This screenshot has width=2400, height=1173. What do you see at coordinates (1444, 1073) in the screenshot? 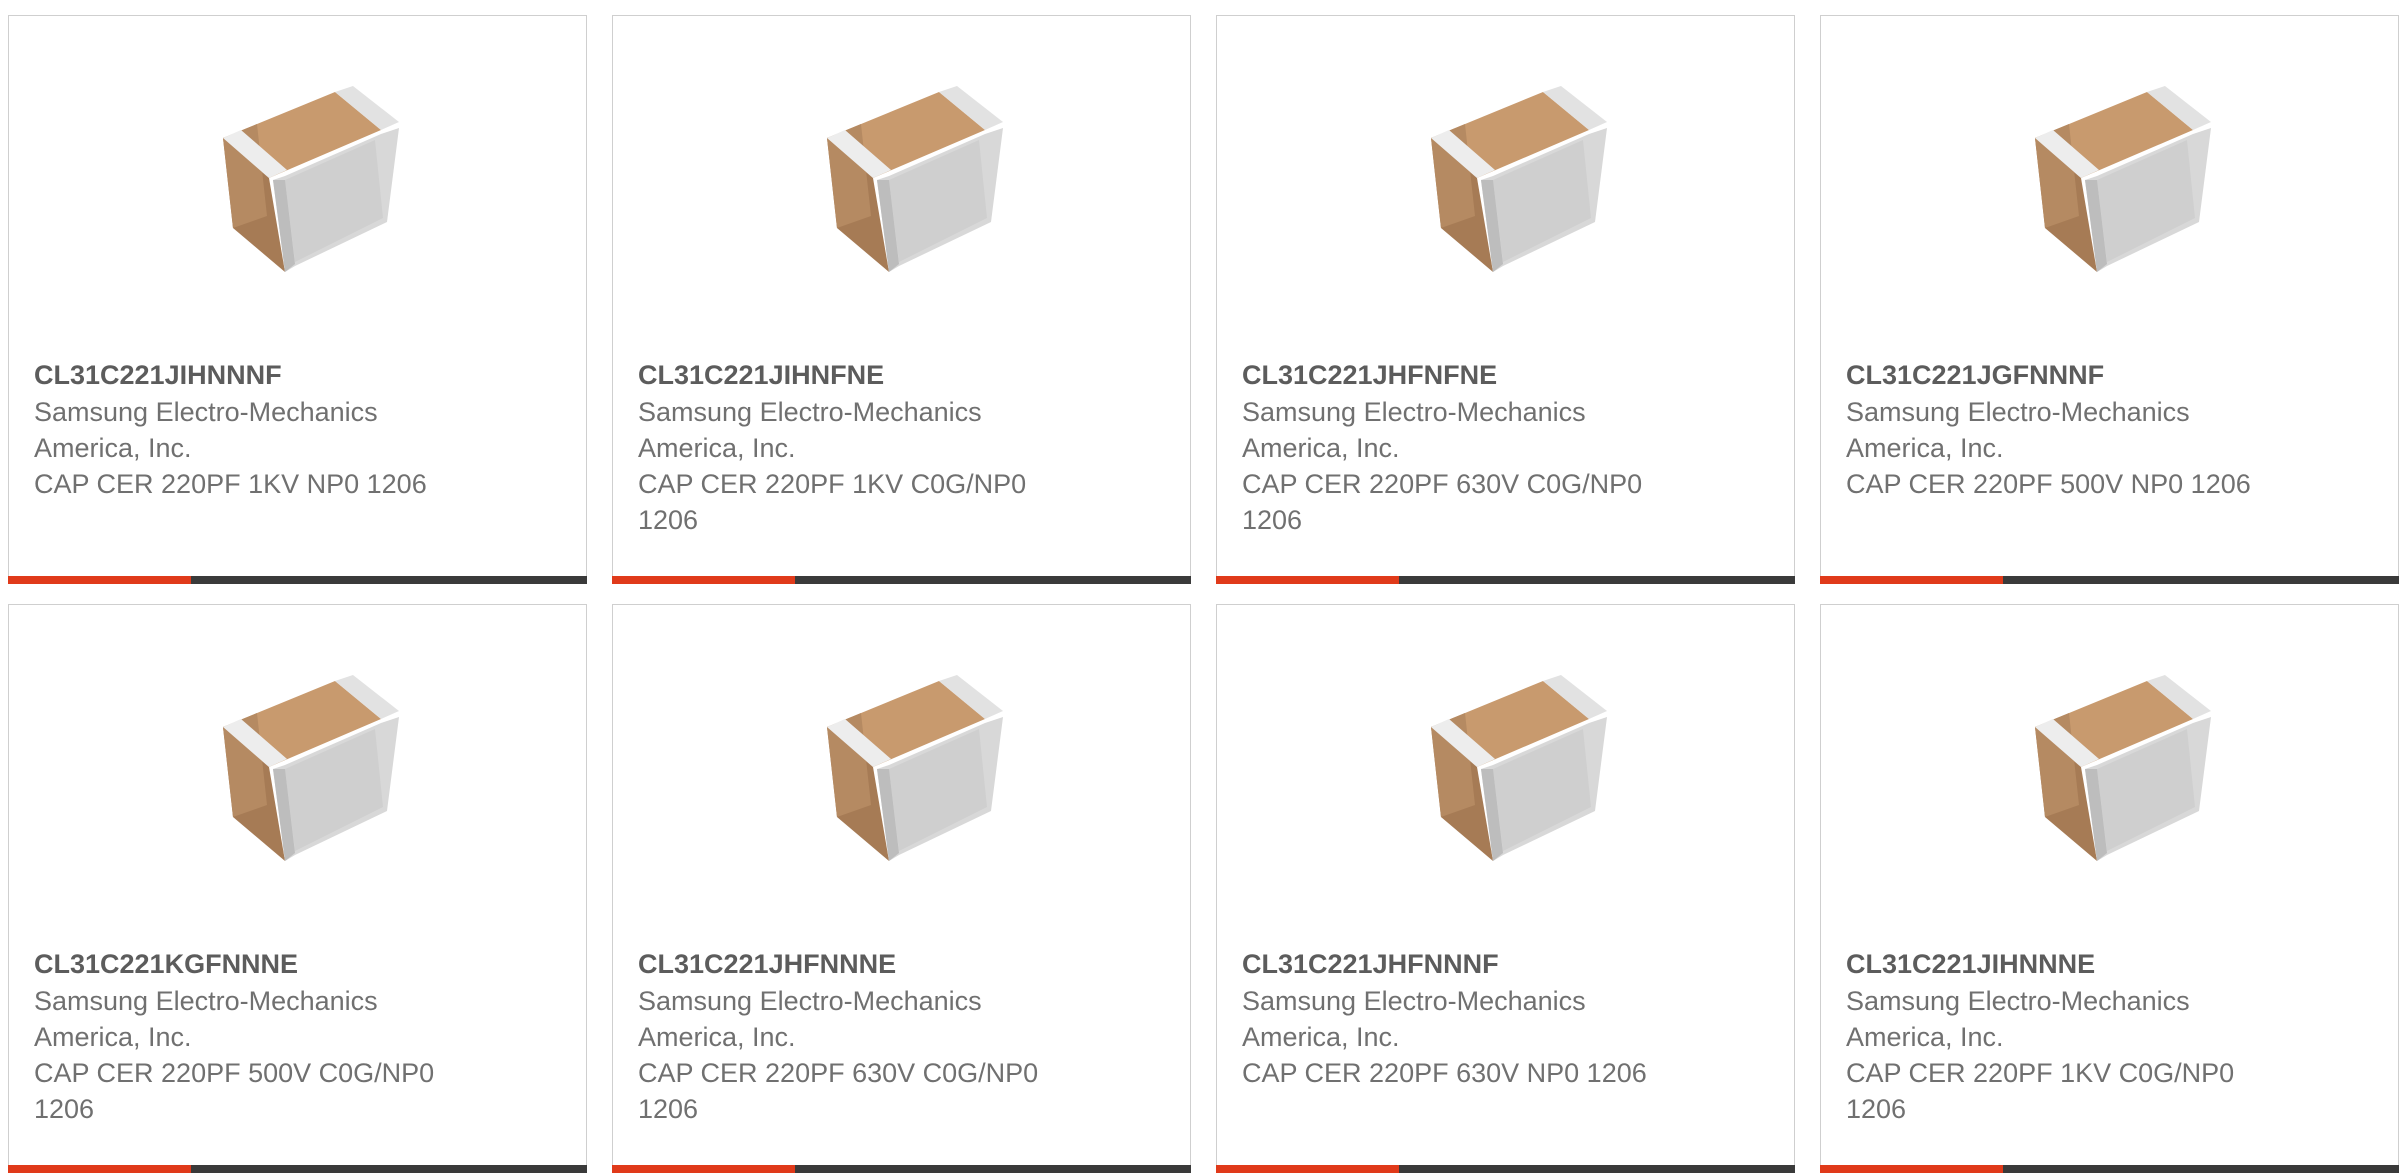
I see `product-description: CAP CER 220PF 630V NP0 1206` at bounding box center [1444, 1073].